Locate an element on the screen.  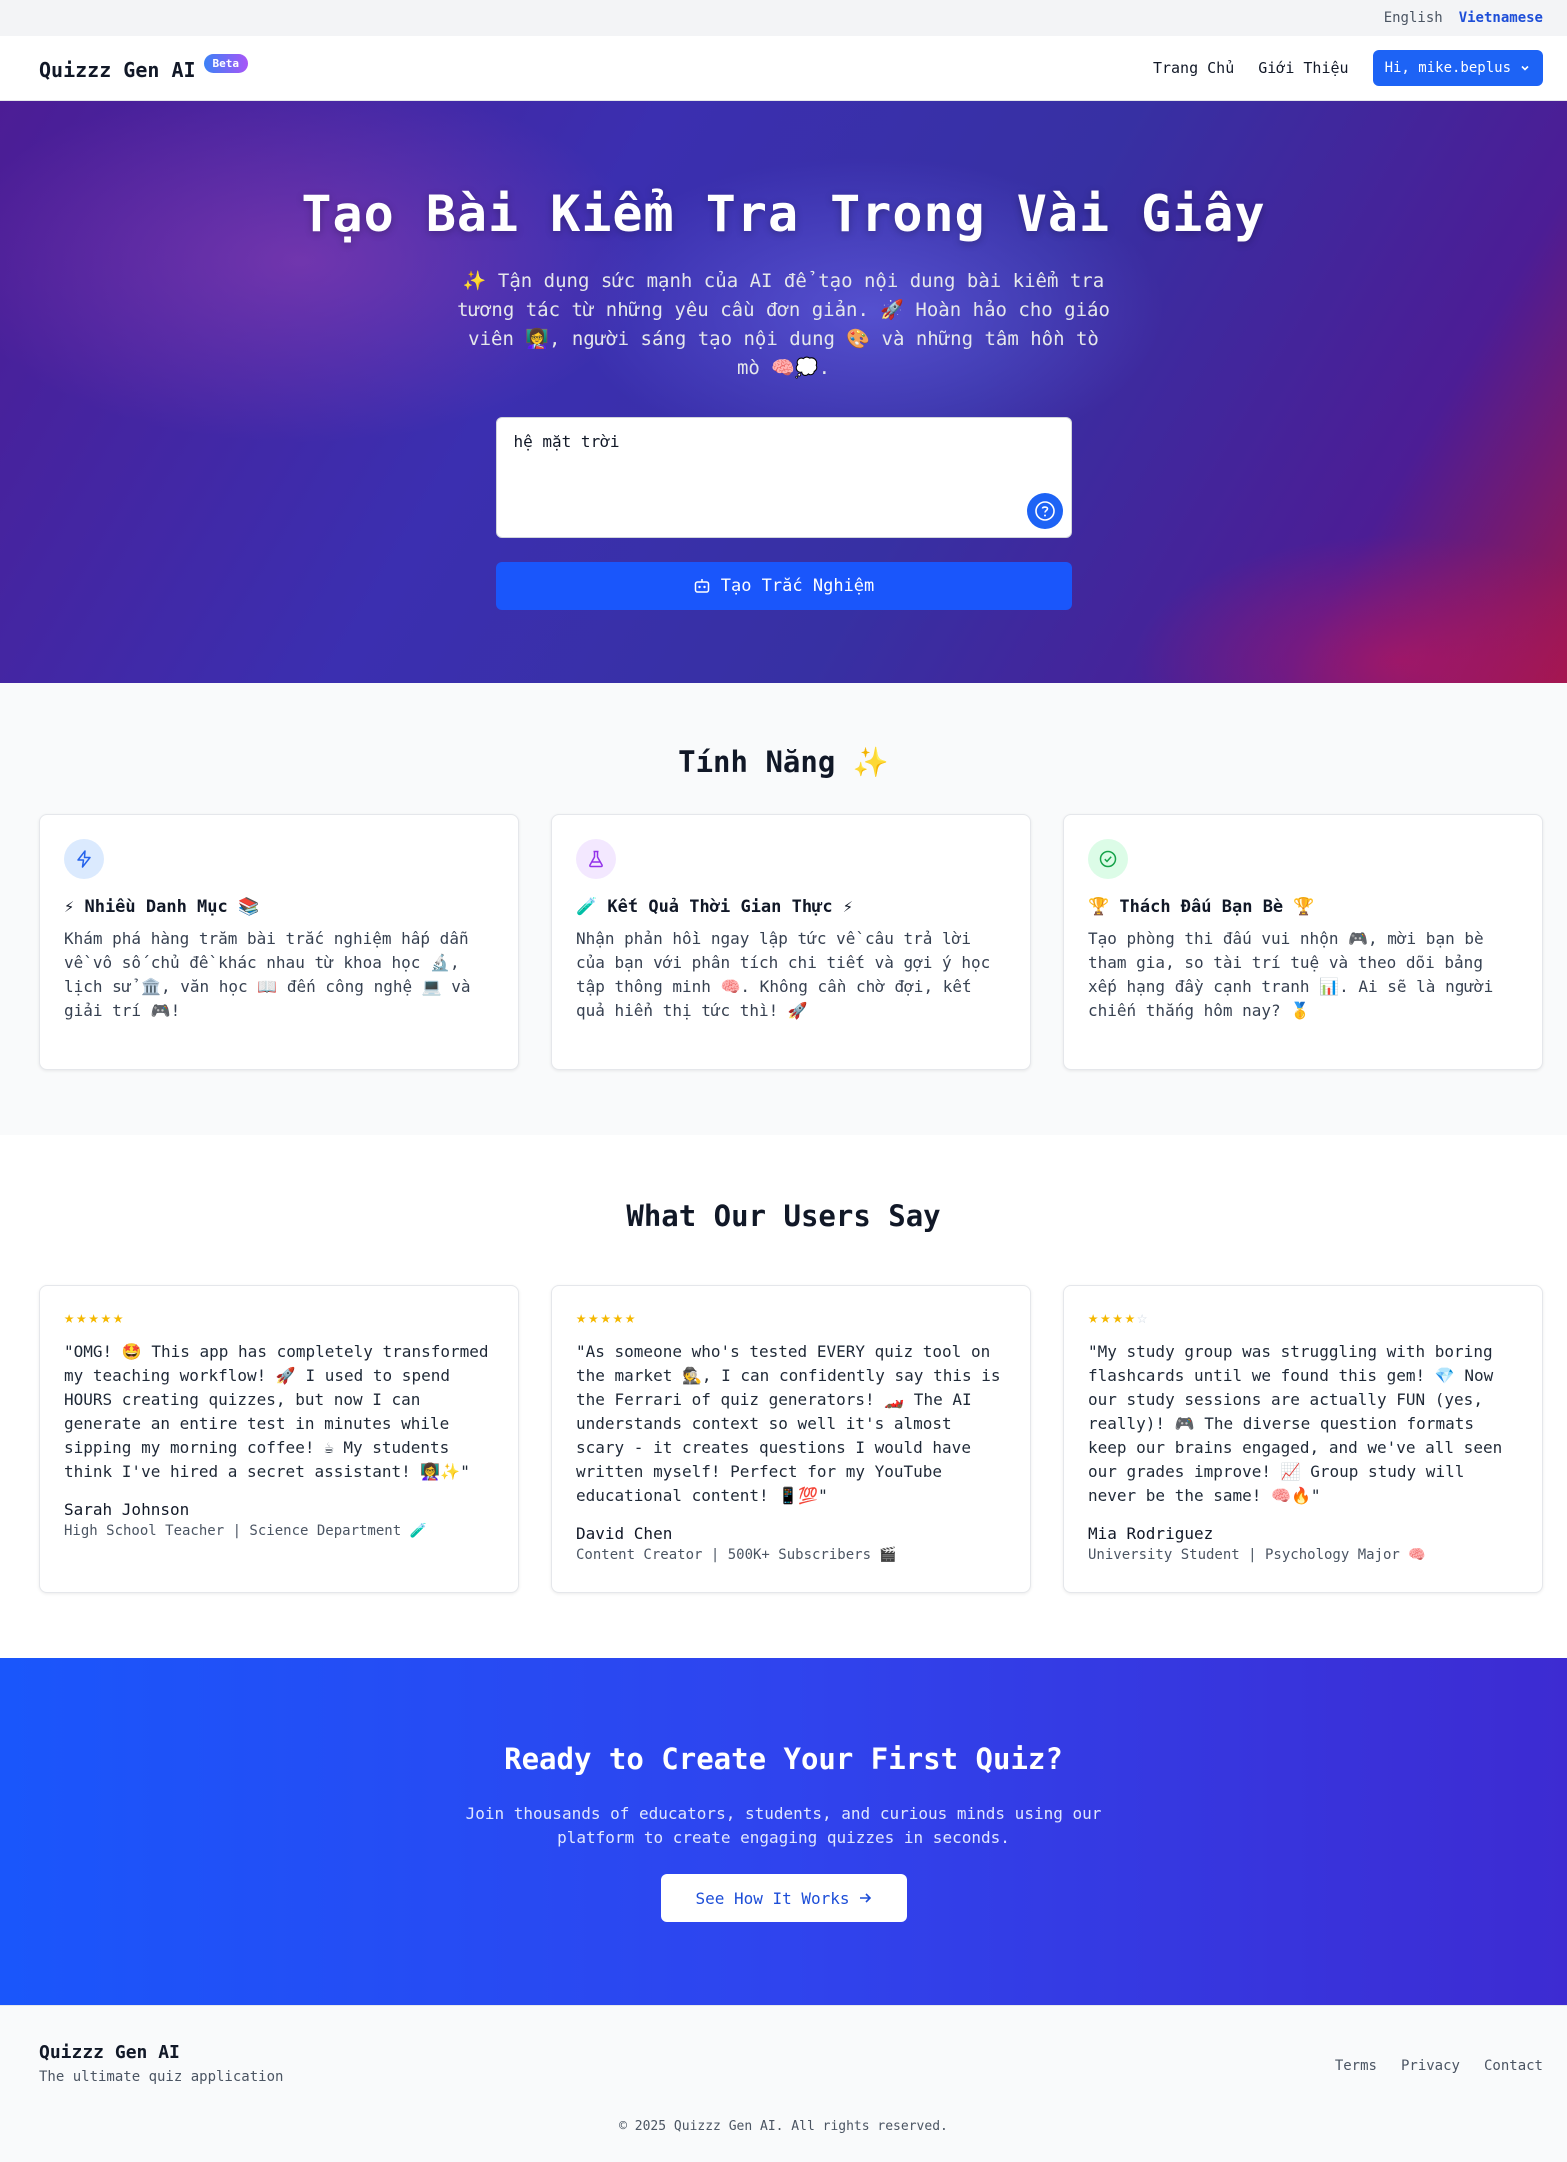
chevron-down-icon is located at coordinates (1525, 68).